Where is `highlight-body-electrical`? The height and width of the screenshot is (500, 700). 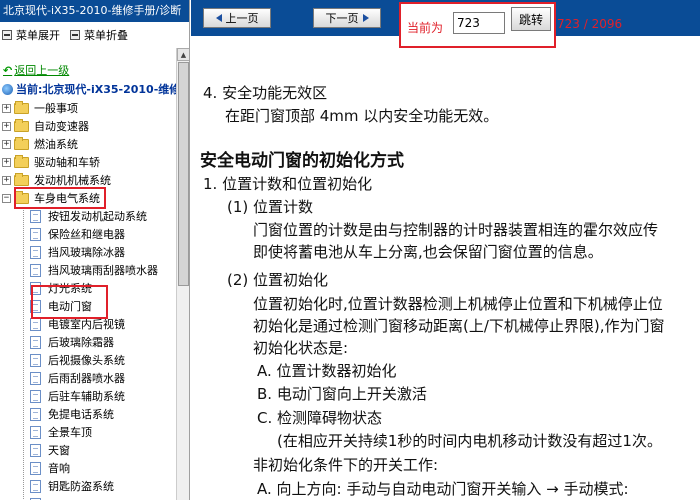
highlight-body-electrical is located at coordinates (60, 198).